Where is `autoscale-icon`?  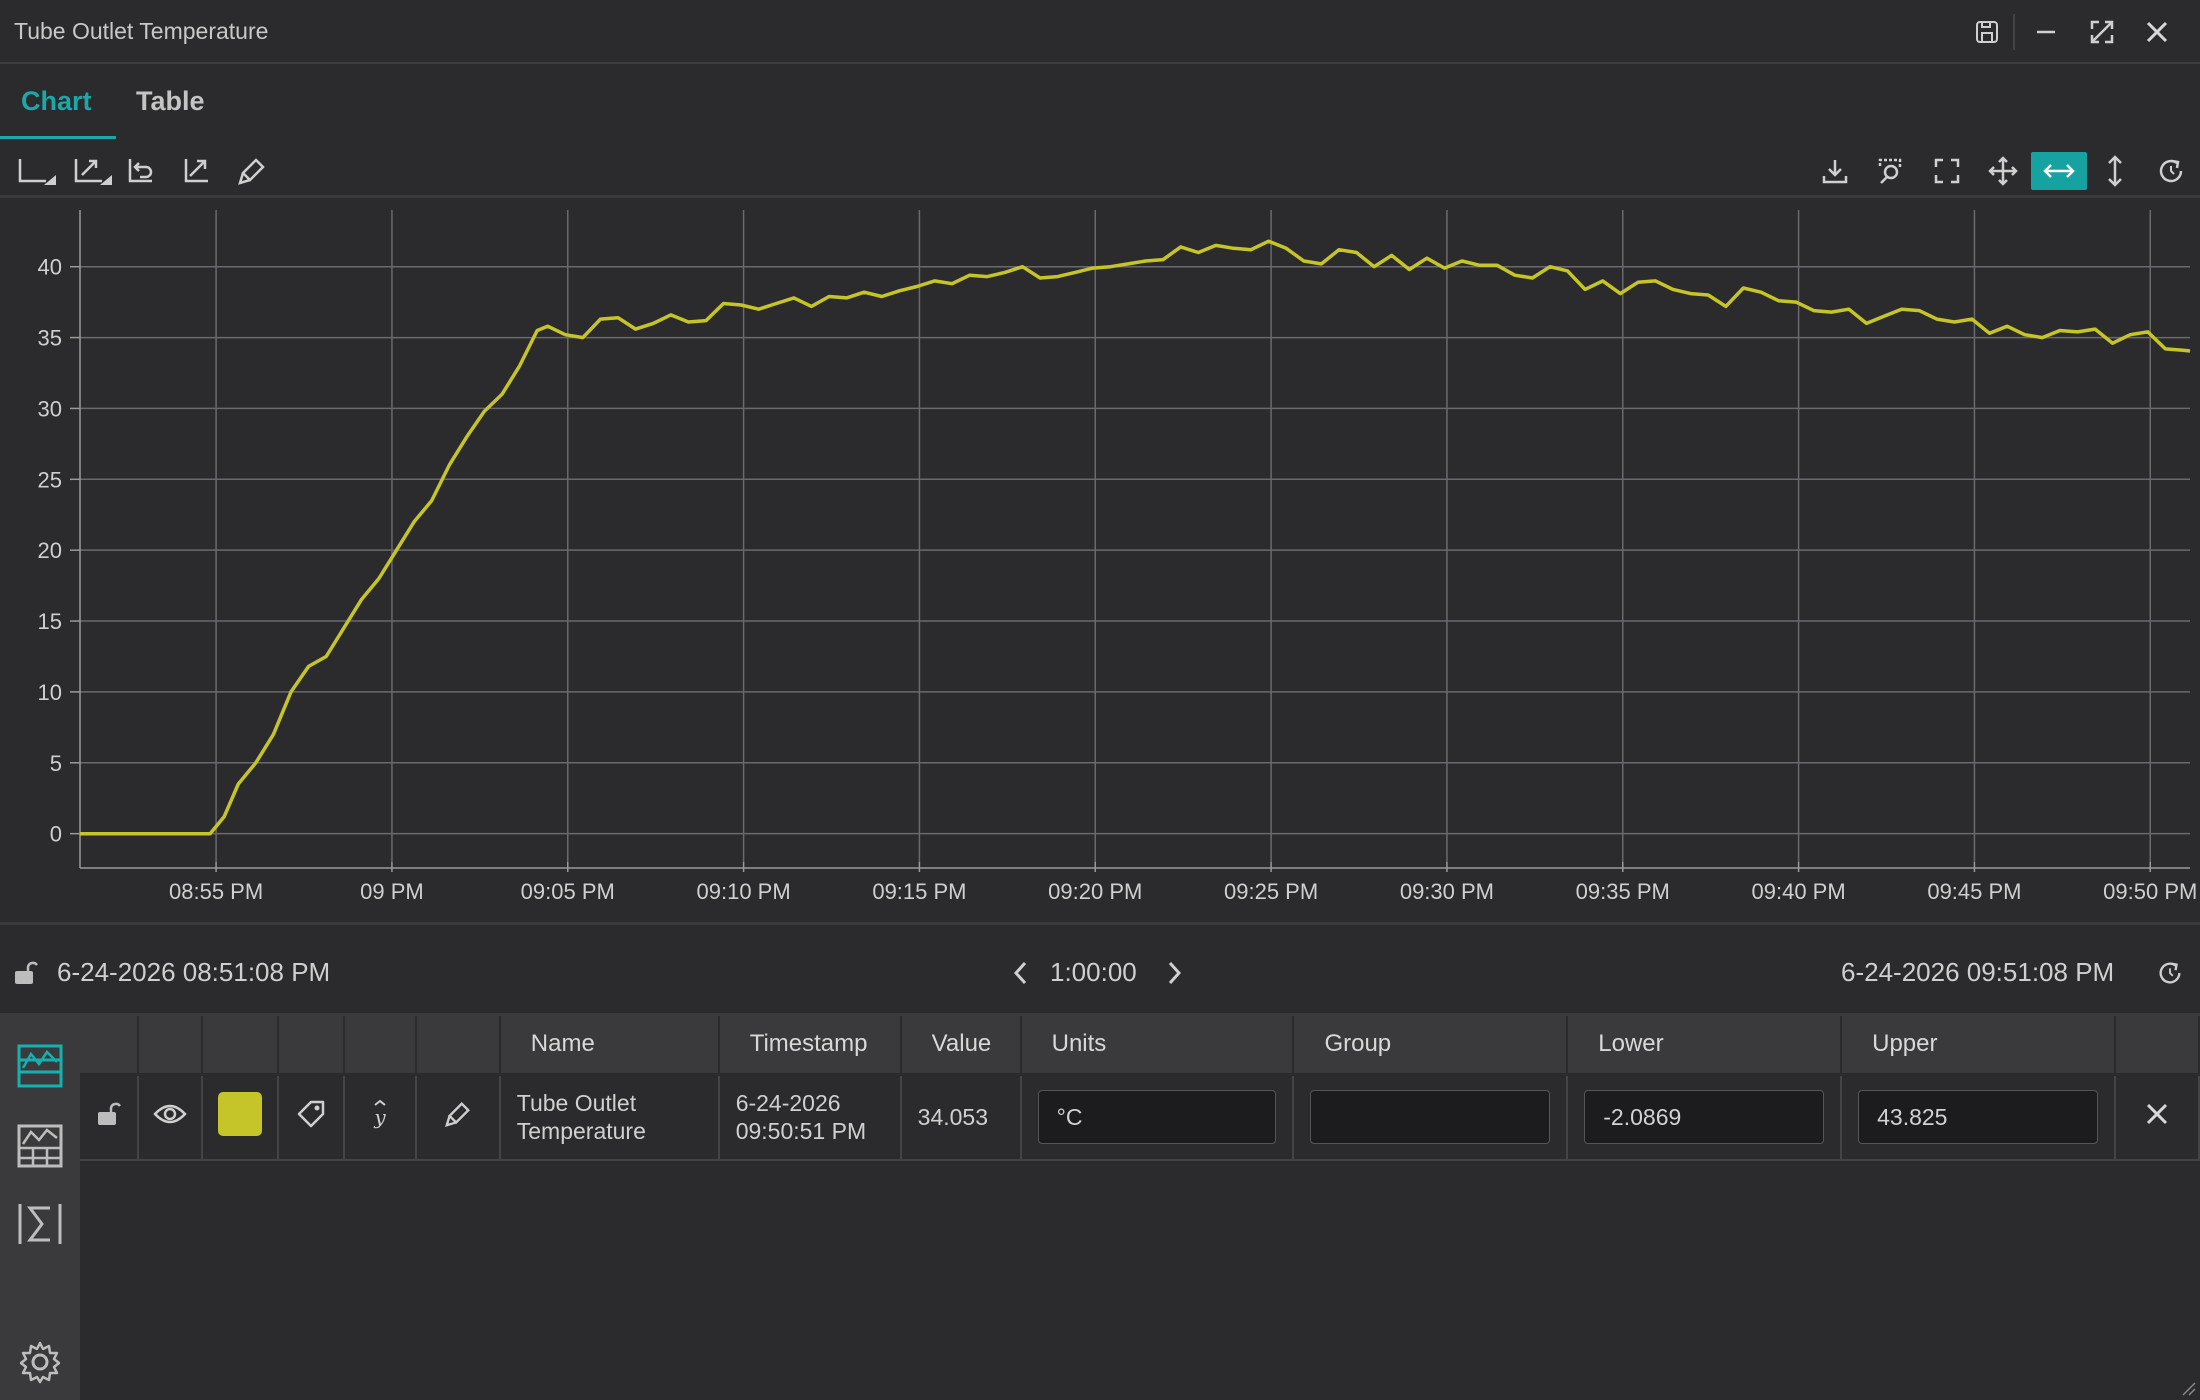
autoscale-icon is located at coordinates (92, 171).